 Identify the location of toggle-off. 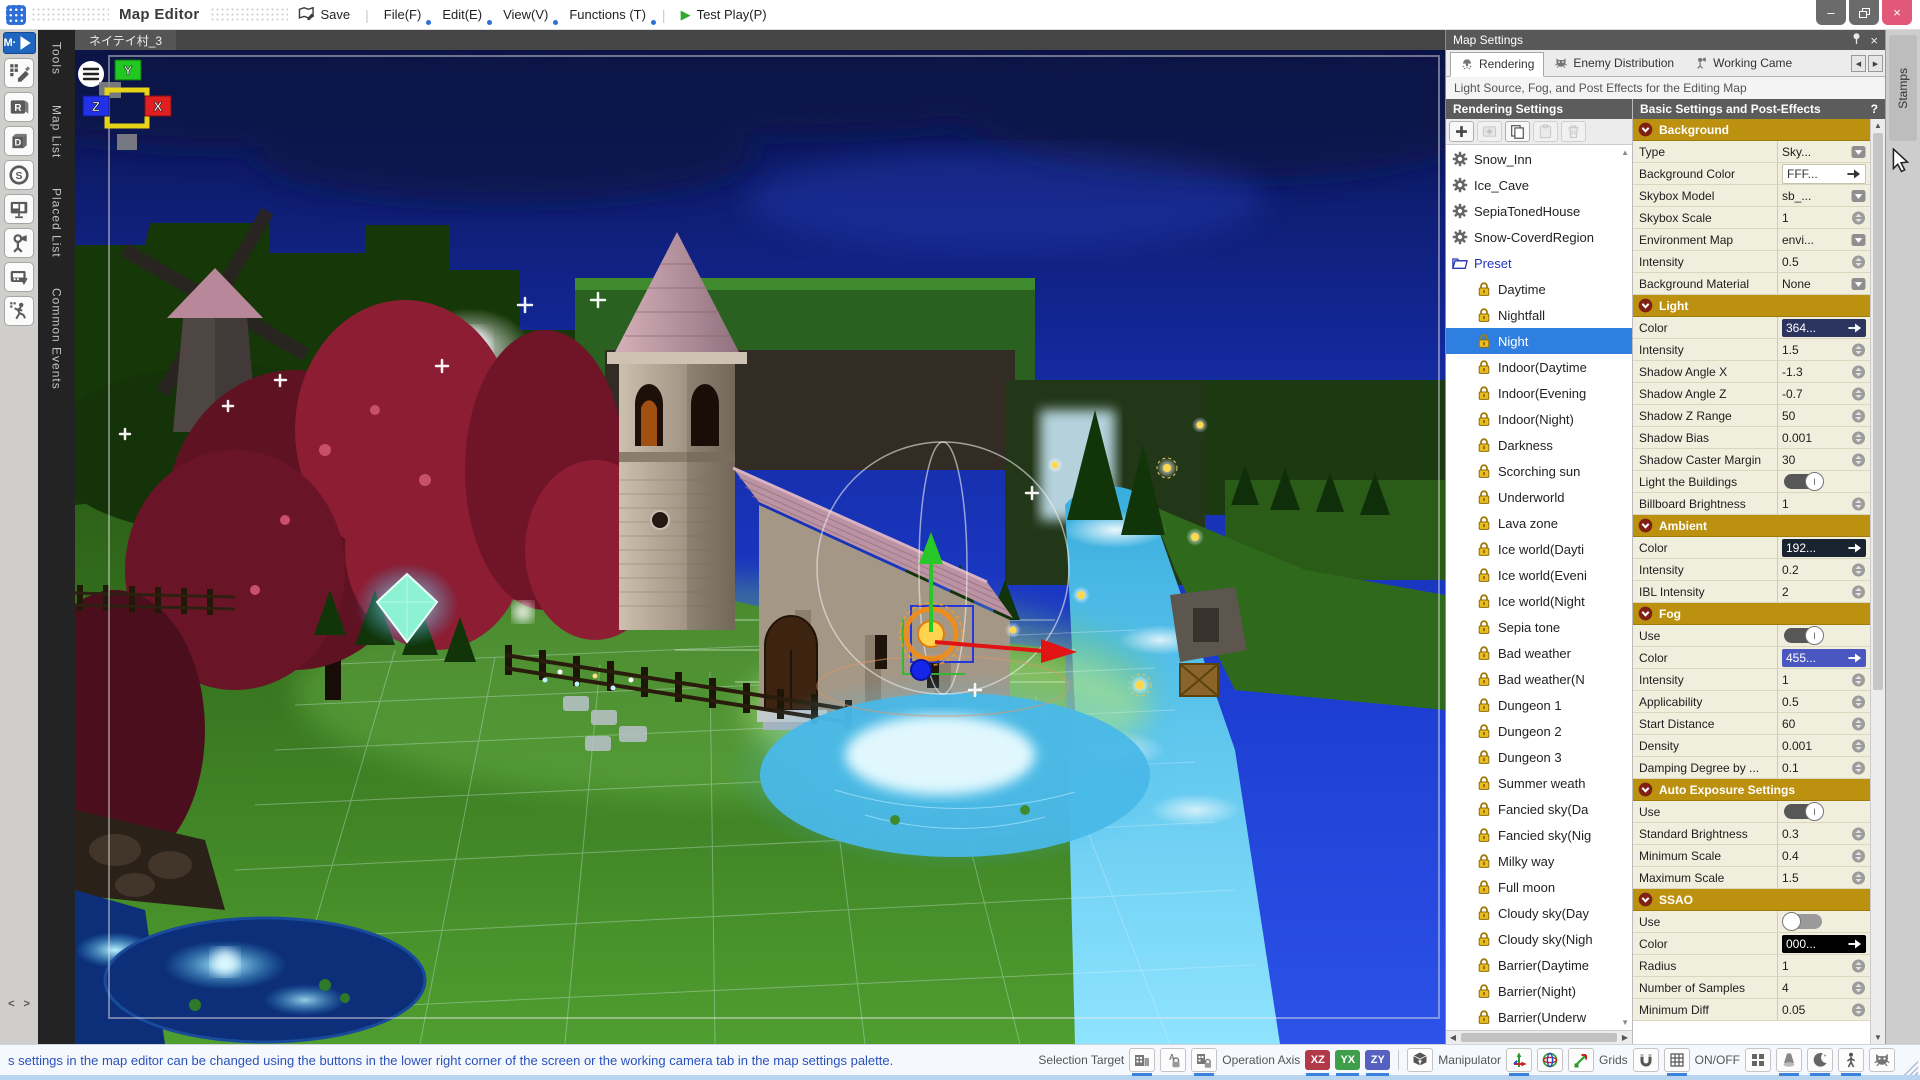
(1802, 921).